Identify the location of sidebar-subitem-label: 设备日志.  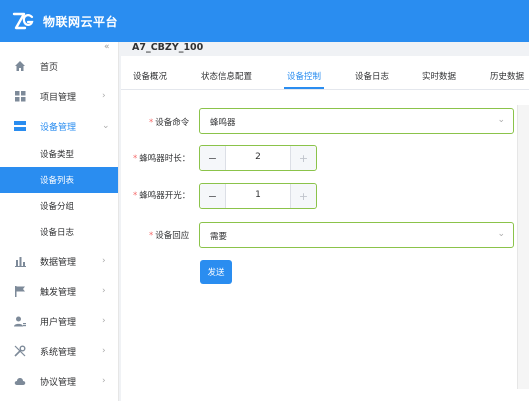
(57, 233).